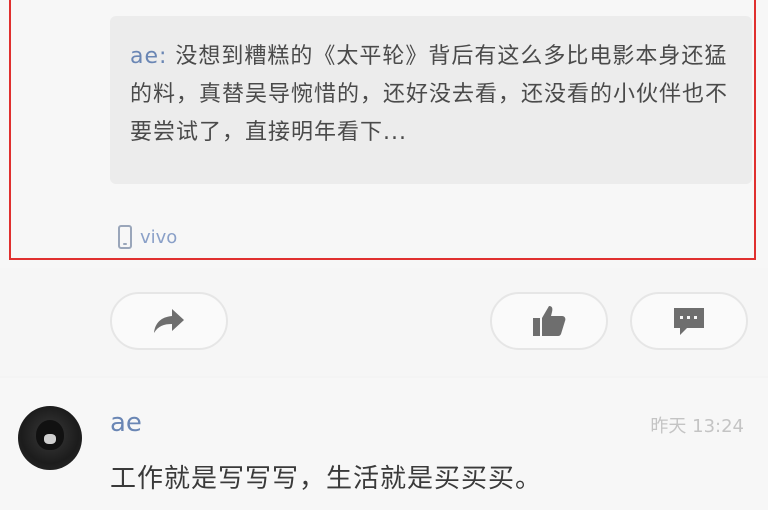  I want to click on share-icon, so click(169, 321).